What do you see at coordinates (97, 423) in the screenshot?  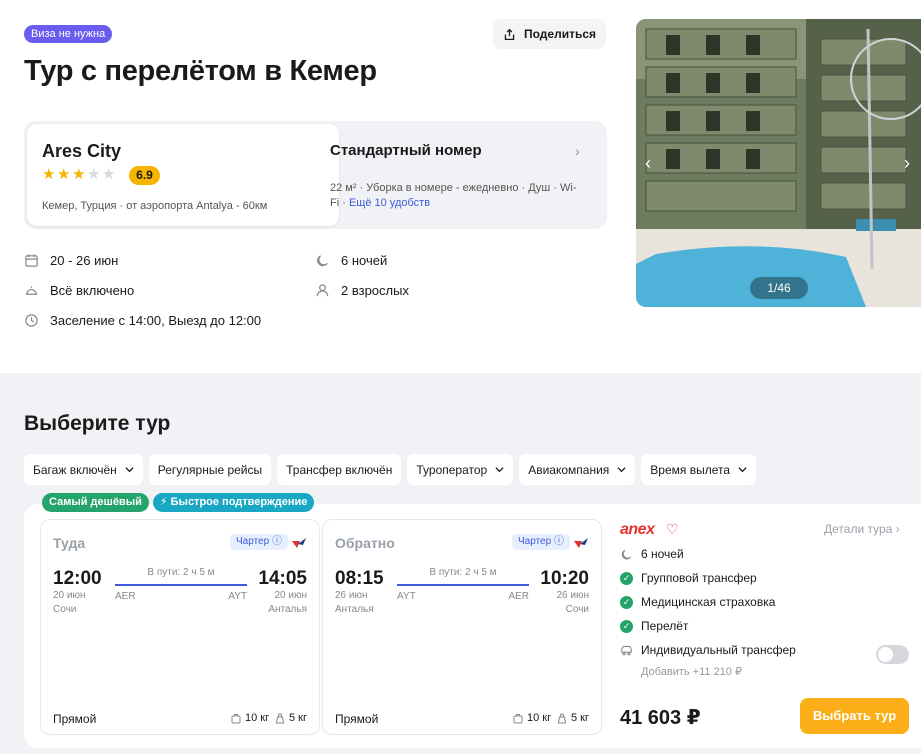 I see `section-title: Выберите тур` at bounding box center [97, 423].